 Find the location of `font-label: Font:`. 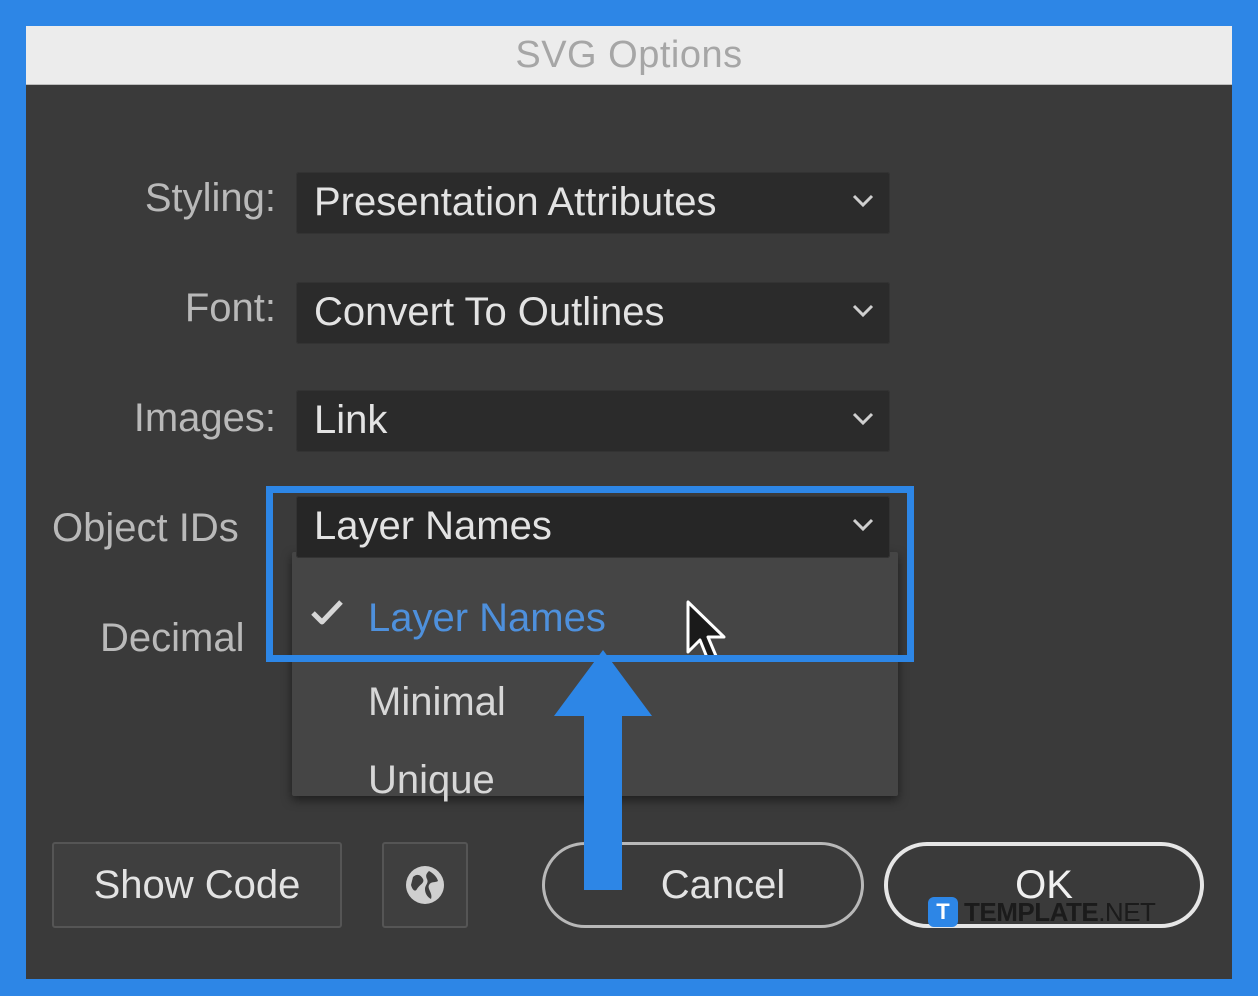

font-label: Font: is located at coordinates (230, 308).